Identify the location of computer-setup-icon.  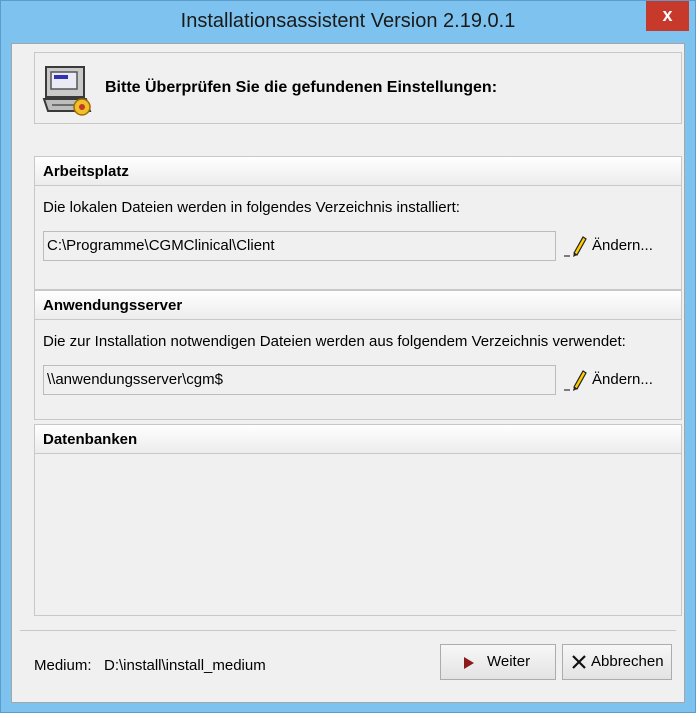
(67, 91).